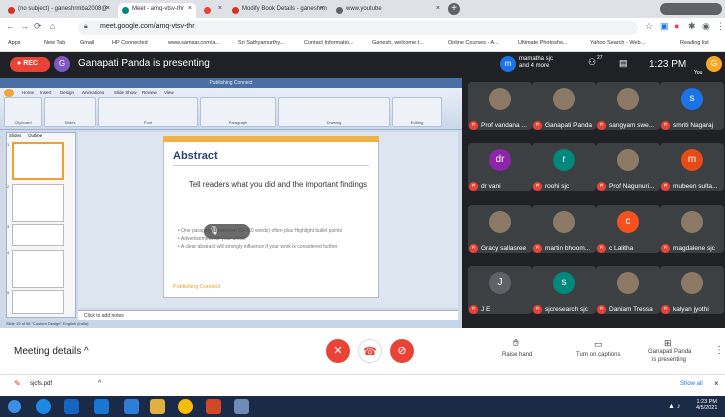 This screenshot has width=725, height=417. Describe the element at coordinates (8, 144) in the screenshot. I see `thumb-number: 1` at that location.